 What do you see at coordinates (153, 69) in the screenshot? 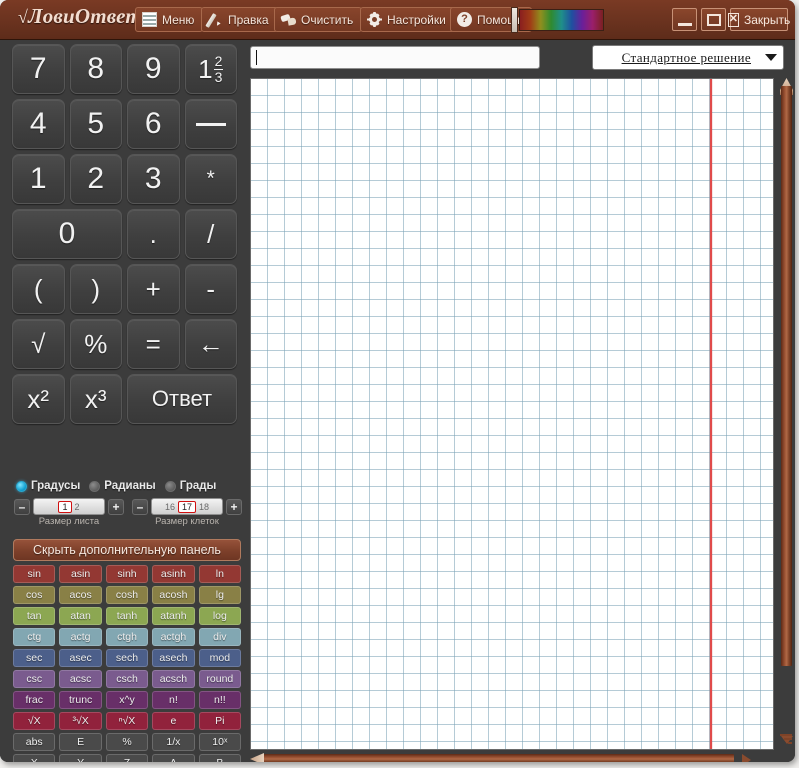
I see `key-9: 9` at bounding box center [153, 69].